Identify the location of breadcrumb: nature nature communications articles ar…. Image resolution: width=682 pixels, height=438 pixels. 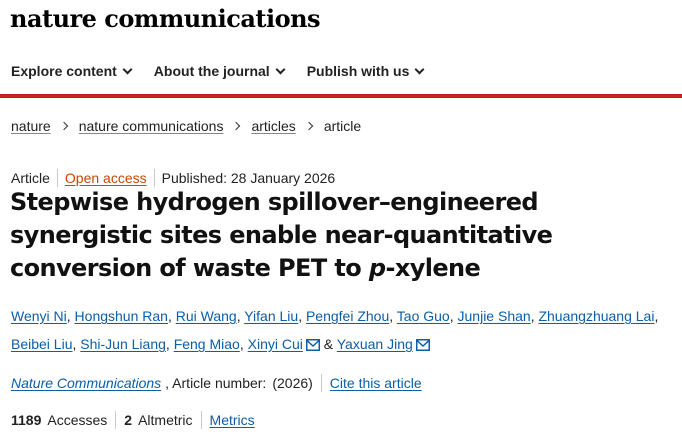
(186, 126).